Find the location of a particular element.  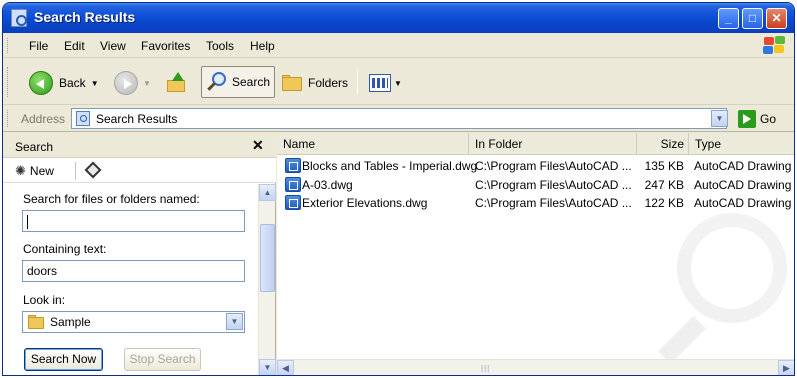

menu-bar: File Edit View Favorites Tools Help is located at coordinates (398, 45).